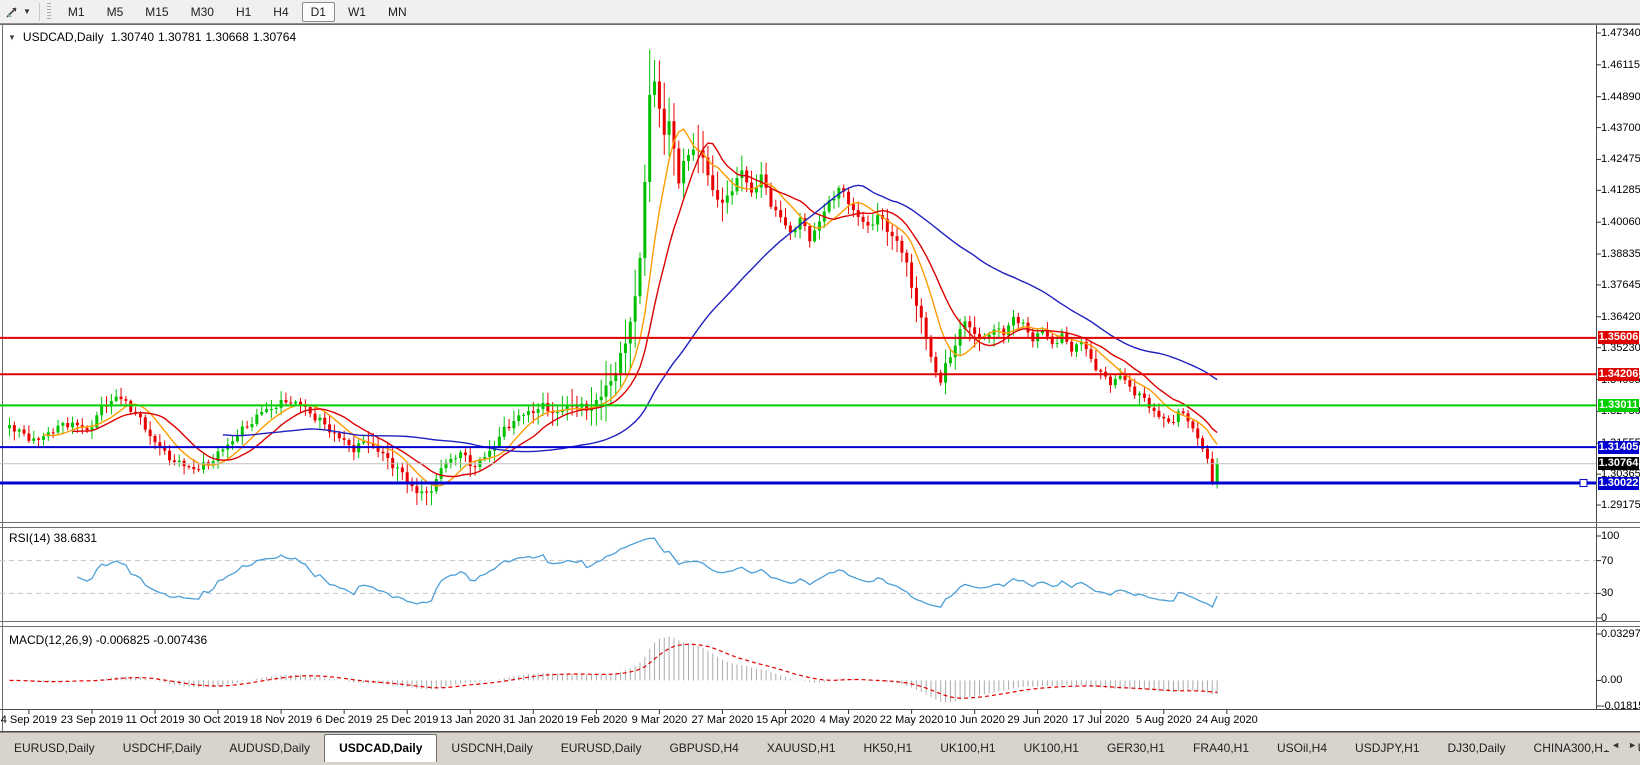 Image resolution: width=1640 pixels, height=765 pixels. What do you see at coordinates (1136, 748) in the screenshot?
I see `chart-tab-GER30-H1: GER30,H1` at bounding box center [1136, 748].